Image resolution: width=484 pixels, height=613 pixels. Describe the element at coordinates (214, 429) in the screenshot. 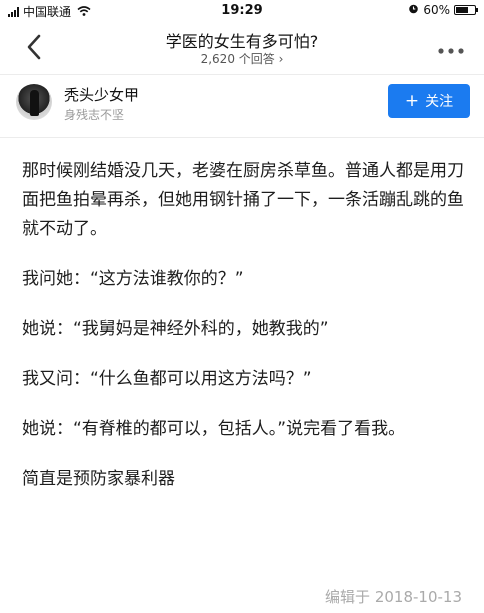

I see `answer-paragraph: 她说：“有脊椎的都可以，包括人。”说完看了看我。` at that location.